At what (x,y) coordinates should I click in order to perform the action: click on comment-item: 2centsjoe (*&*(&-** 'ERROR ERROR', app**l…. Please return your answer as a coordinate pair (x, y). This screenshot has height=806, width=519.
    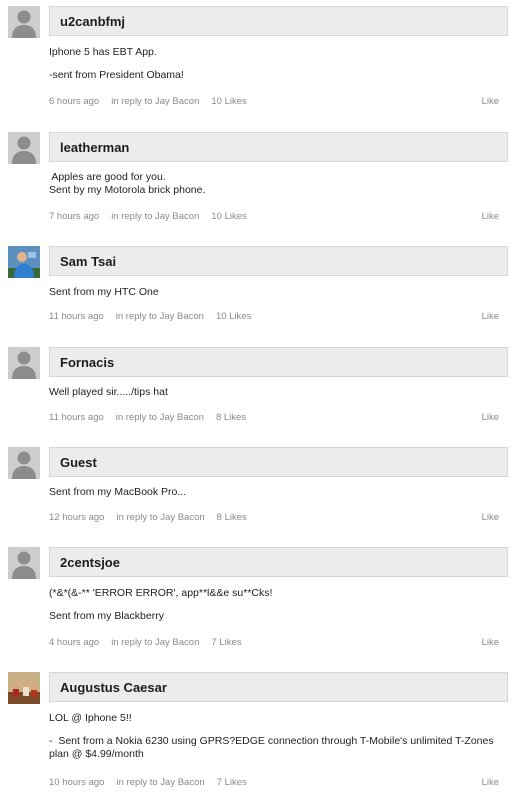
    Looking at the image, I should click on (259, 599).